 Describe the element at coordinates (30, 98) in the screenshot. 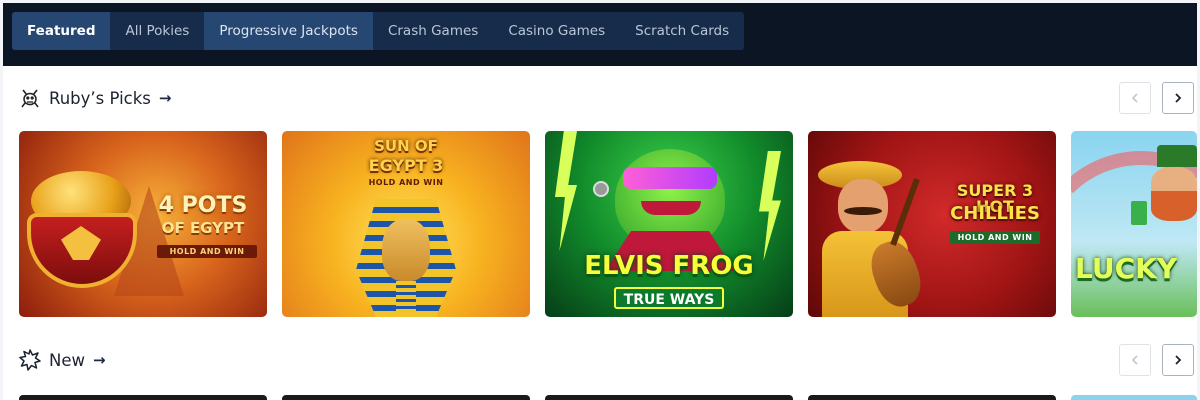

I see `mascot-icon` at that location.